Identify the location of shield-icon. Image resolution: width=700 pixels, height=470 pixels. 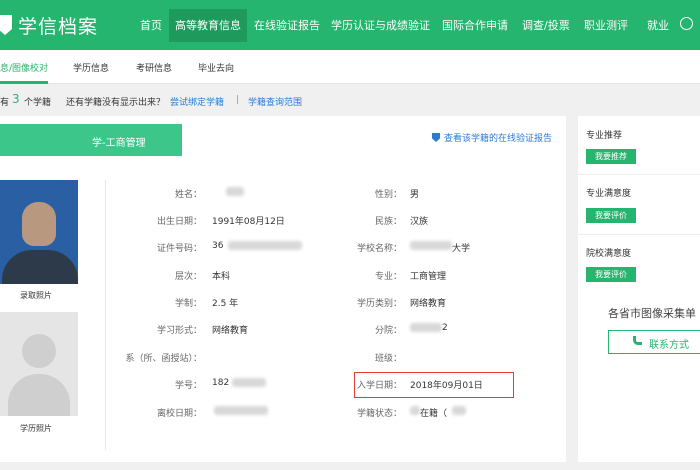
(436, 137).